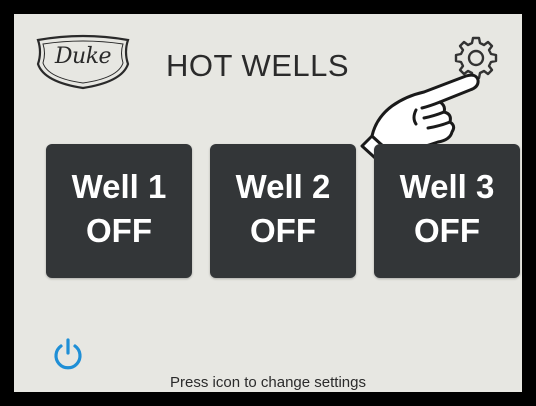 The height and width of the screenshot is (406, 536). Describe the element at coordinates (268, 382) in the screenshot. I see `footer-hint: Press icon to change settings` at that location.